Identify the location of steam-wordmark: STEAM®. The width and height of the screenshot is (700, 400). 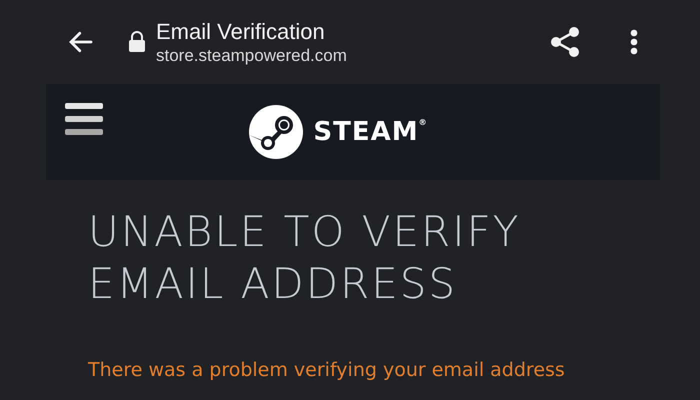
(370, 132).